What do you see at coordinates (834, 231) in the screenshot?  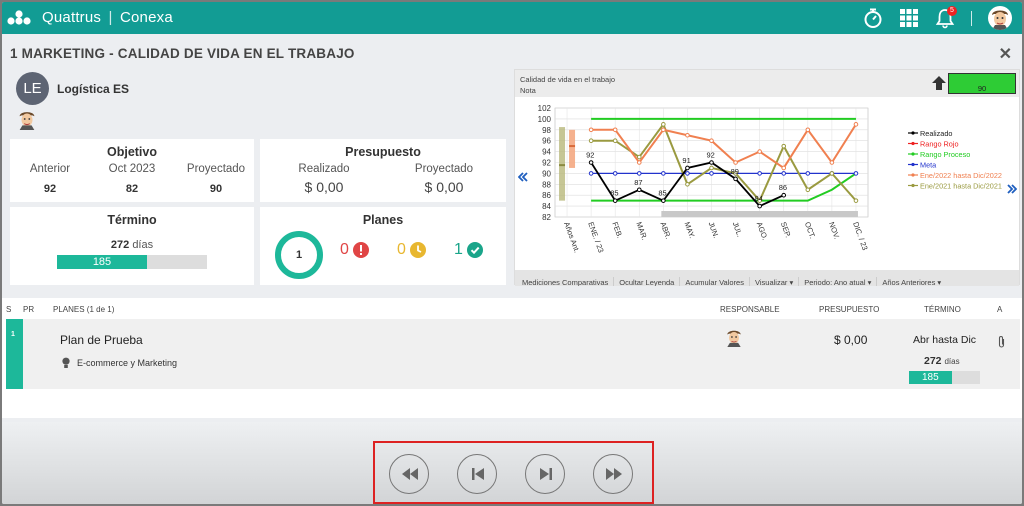 I see `x-tick-label: NOV.` at bounding box center [834, 231].